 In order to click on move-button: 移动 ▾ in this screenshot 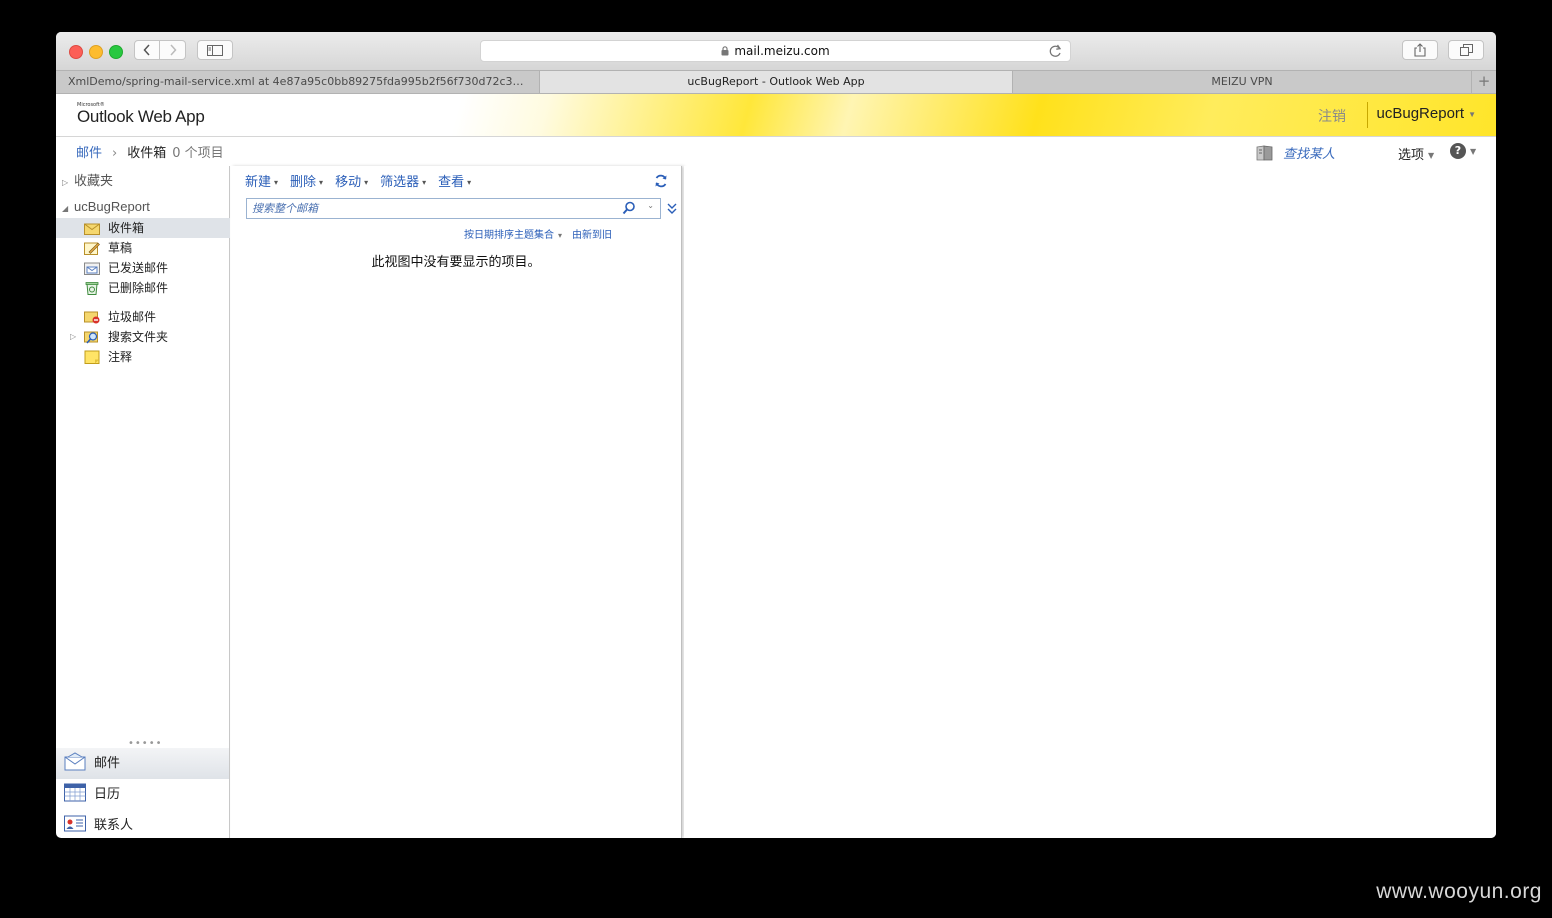, I will do `click(351, 180)`.